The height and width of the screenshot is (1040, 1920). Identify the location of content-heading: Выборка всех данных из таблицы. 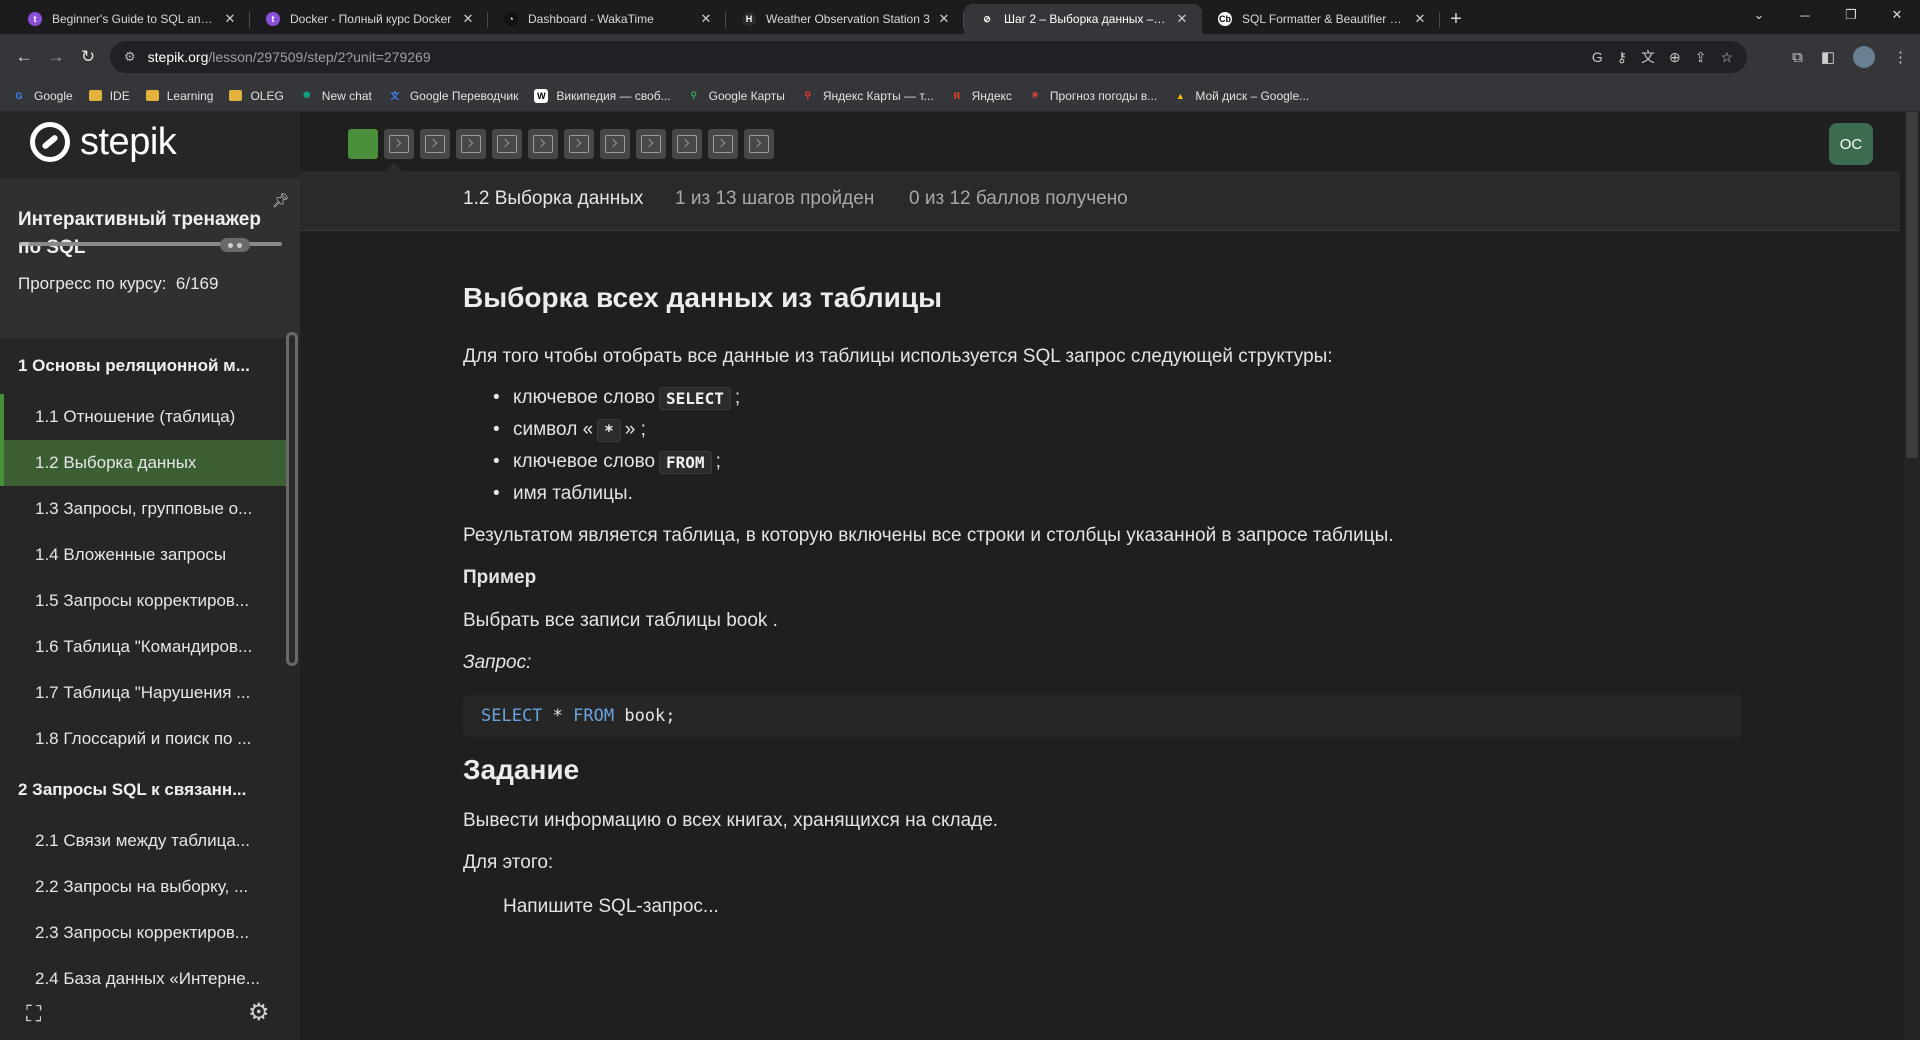
(702, 297).